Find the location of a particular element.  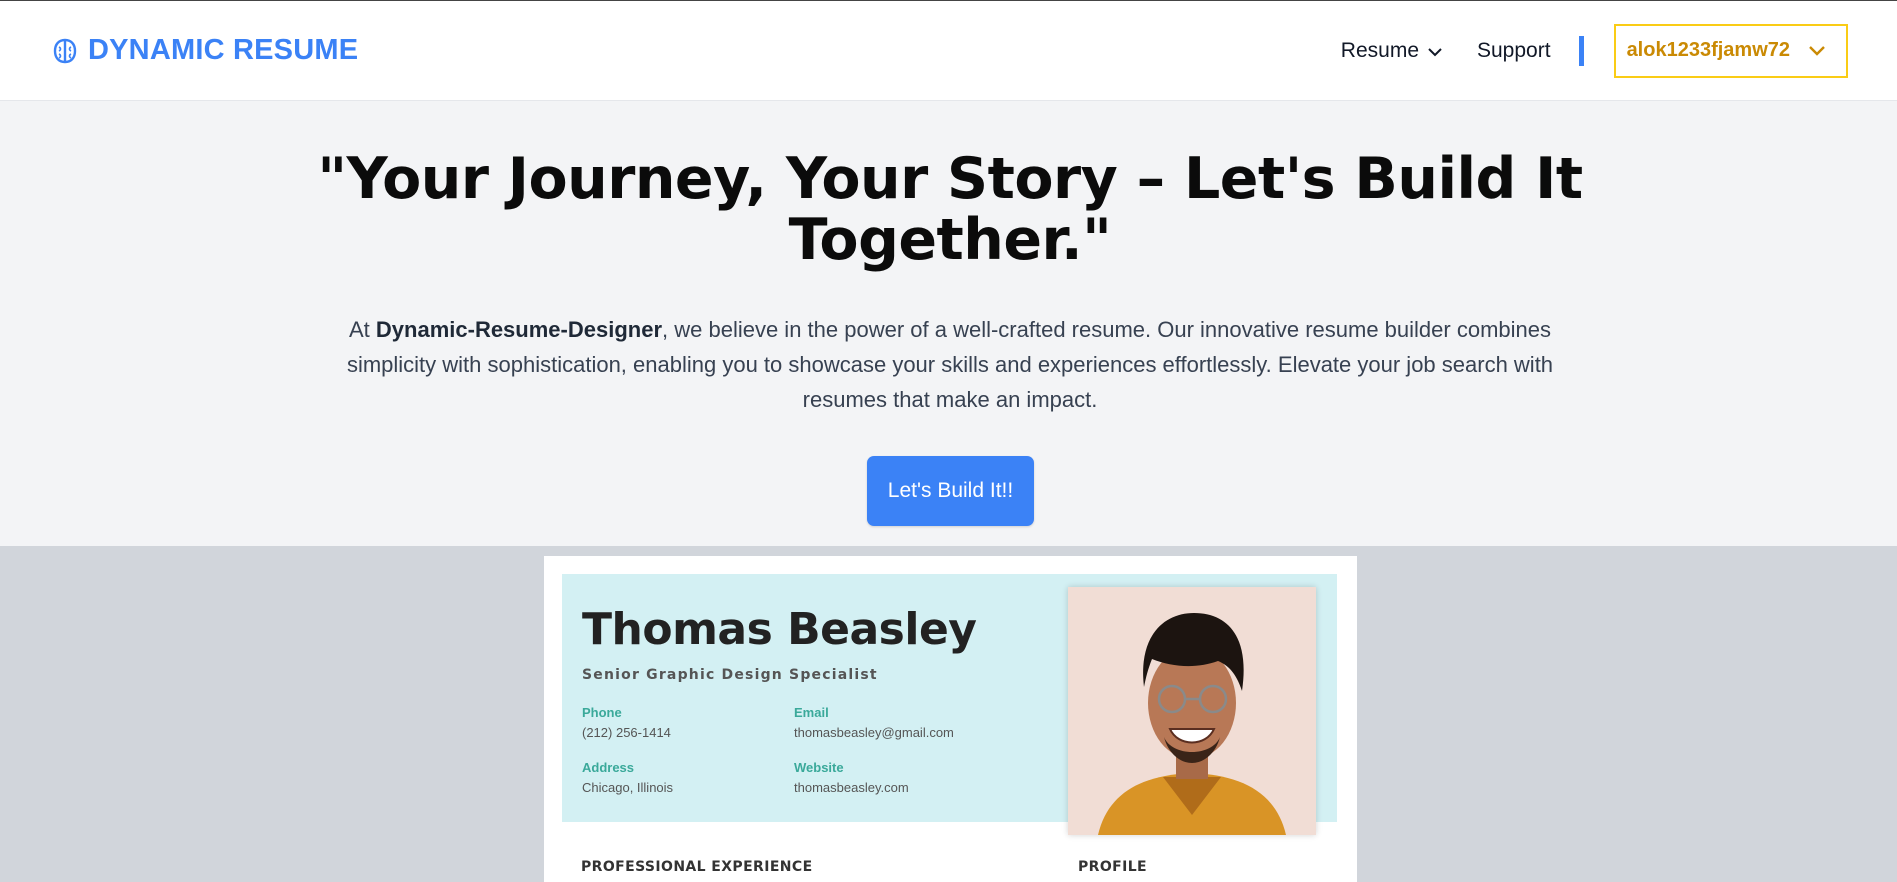

lead-prefix: At is located at coordinates (362, 329).